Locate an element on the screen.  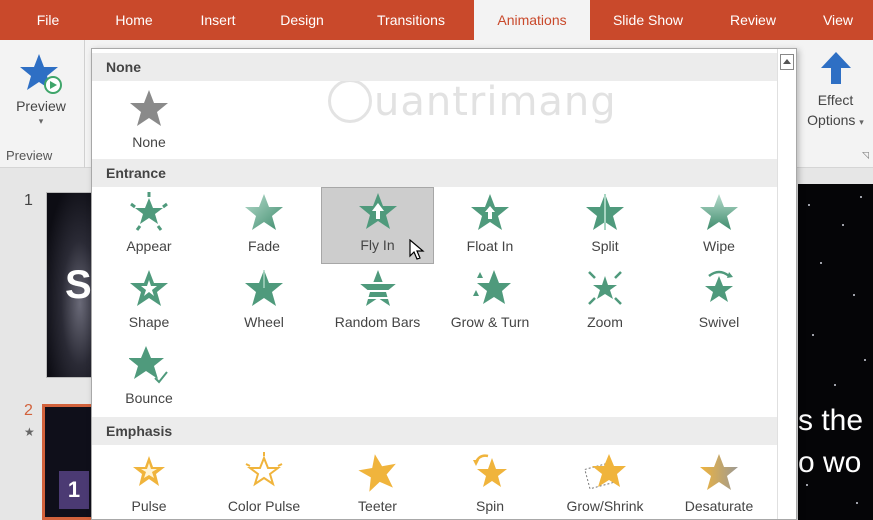
float-in-star-icon is located at coordinates (490, 212).